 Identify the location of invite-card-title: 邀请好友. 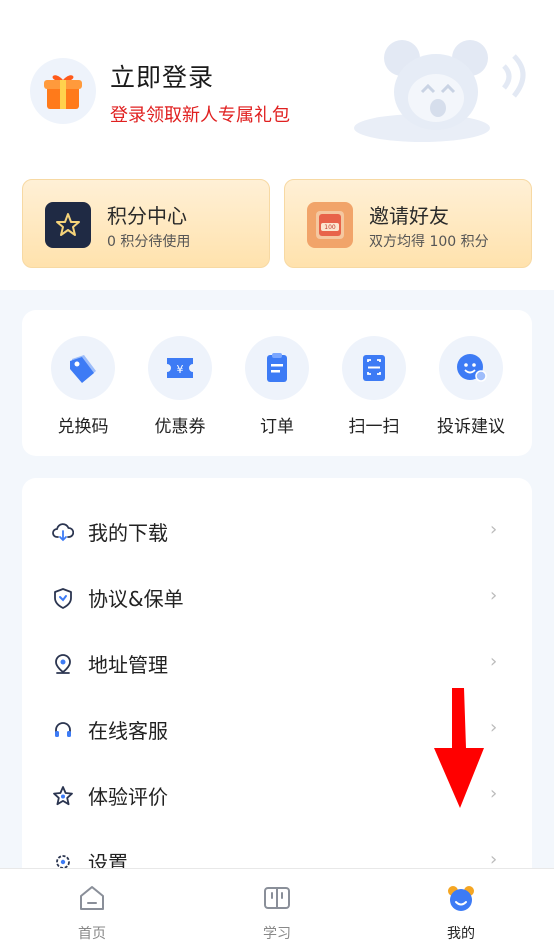
(409, 216).